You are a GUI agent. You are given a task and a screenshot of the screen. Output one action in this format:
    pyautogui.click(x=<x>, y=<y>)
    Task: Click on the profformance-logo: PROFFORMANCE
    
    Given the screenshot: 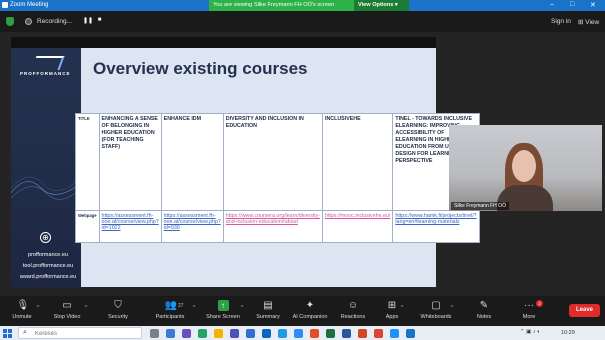 What is the action you would take?
    pyautogui.click(x=47, y=68)
    